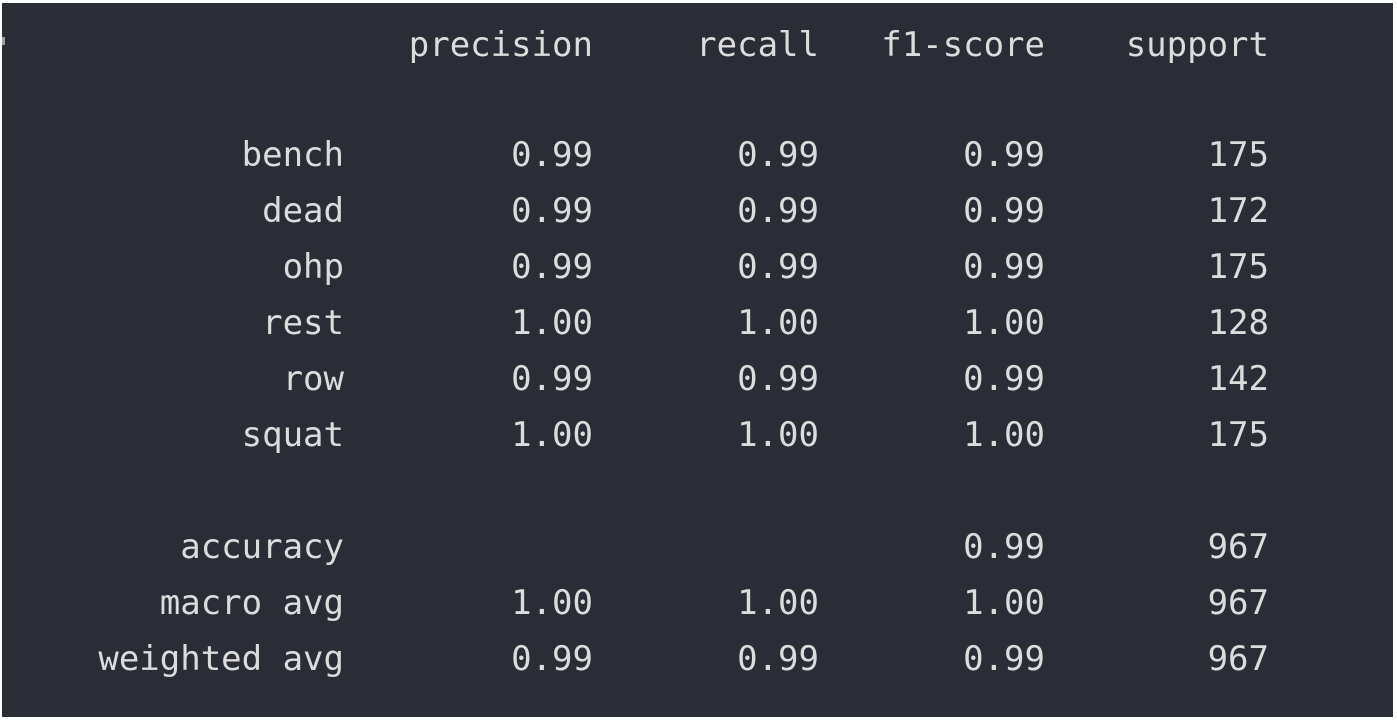 The image size is (1397, 720). What do you see at coordinates (757, 45) in the screenshot?
I see `header-recall: recall` at bounding box center [757, 45].